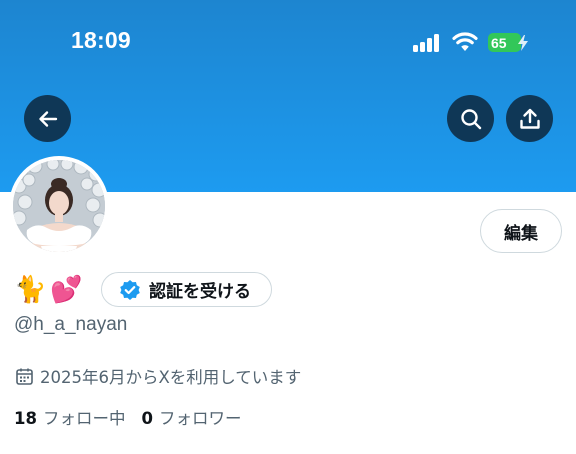 This screenshot has height=454, width=576. I want to click on following-link: 18 フォロー中, so click(69, 417).